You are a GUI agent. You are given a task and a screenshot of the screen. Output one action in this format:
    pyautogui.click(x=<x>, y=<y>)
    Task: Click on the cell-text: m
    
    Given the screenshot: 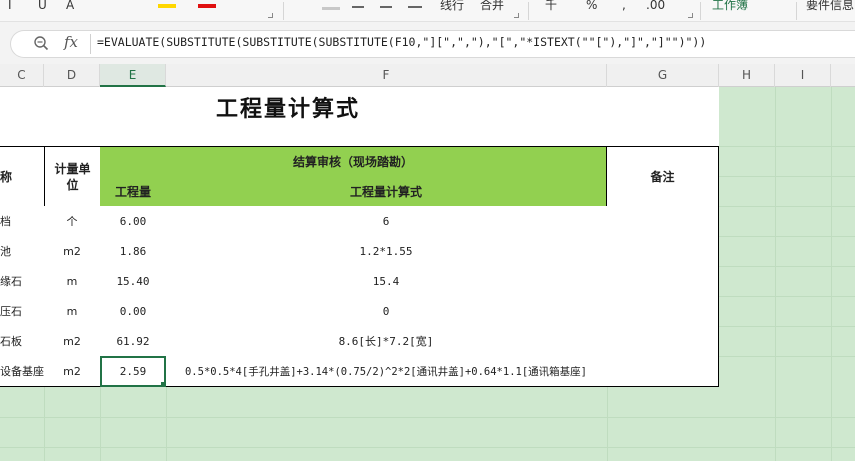 What is the action you would take?
    pyautogui.click(x=72, y=281)
    